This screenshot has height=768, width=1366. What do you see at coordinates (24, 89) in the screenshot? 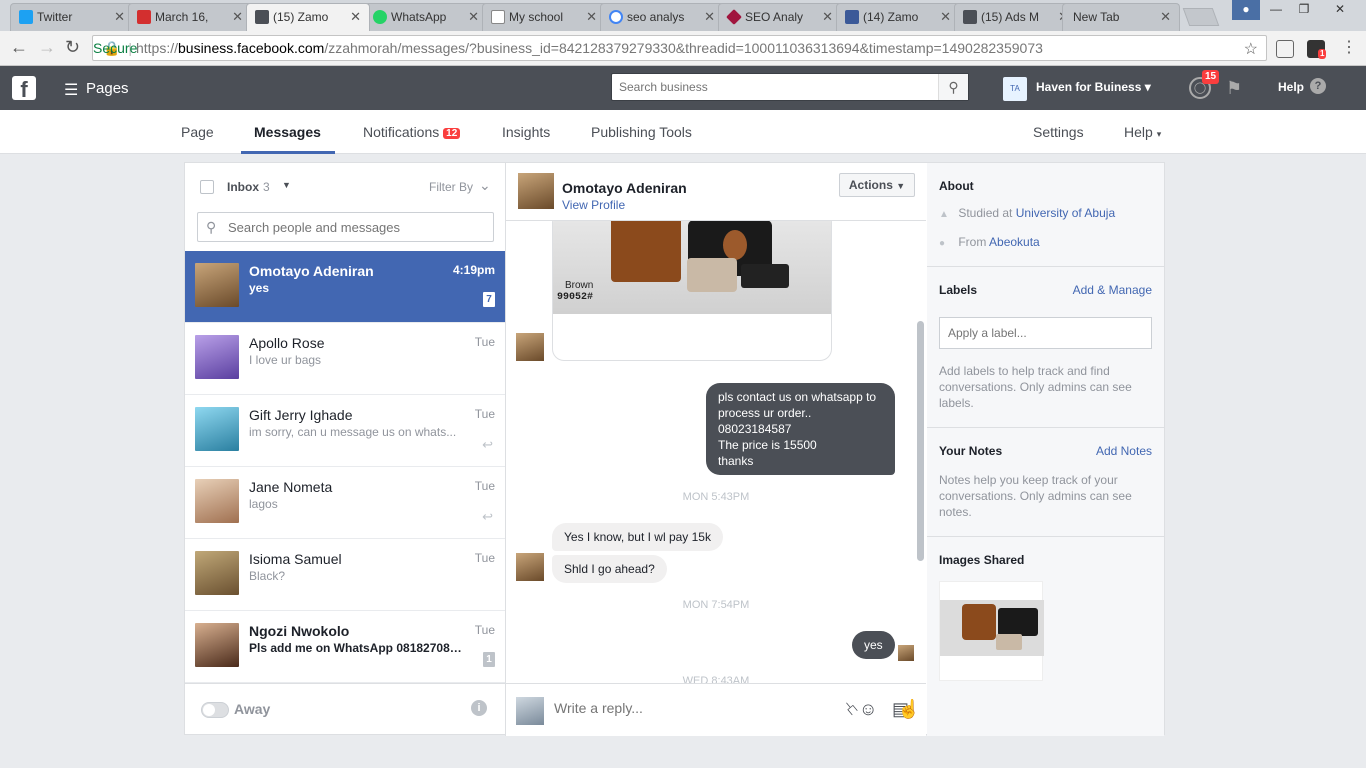
I see `facebook-logo-icon: f` at bounding box center [24, 89].